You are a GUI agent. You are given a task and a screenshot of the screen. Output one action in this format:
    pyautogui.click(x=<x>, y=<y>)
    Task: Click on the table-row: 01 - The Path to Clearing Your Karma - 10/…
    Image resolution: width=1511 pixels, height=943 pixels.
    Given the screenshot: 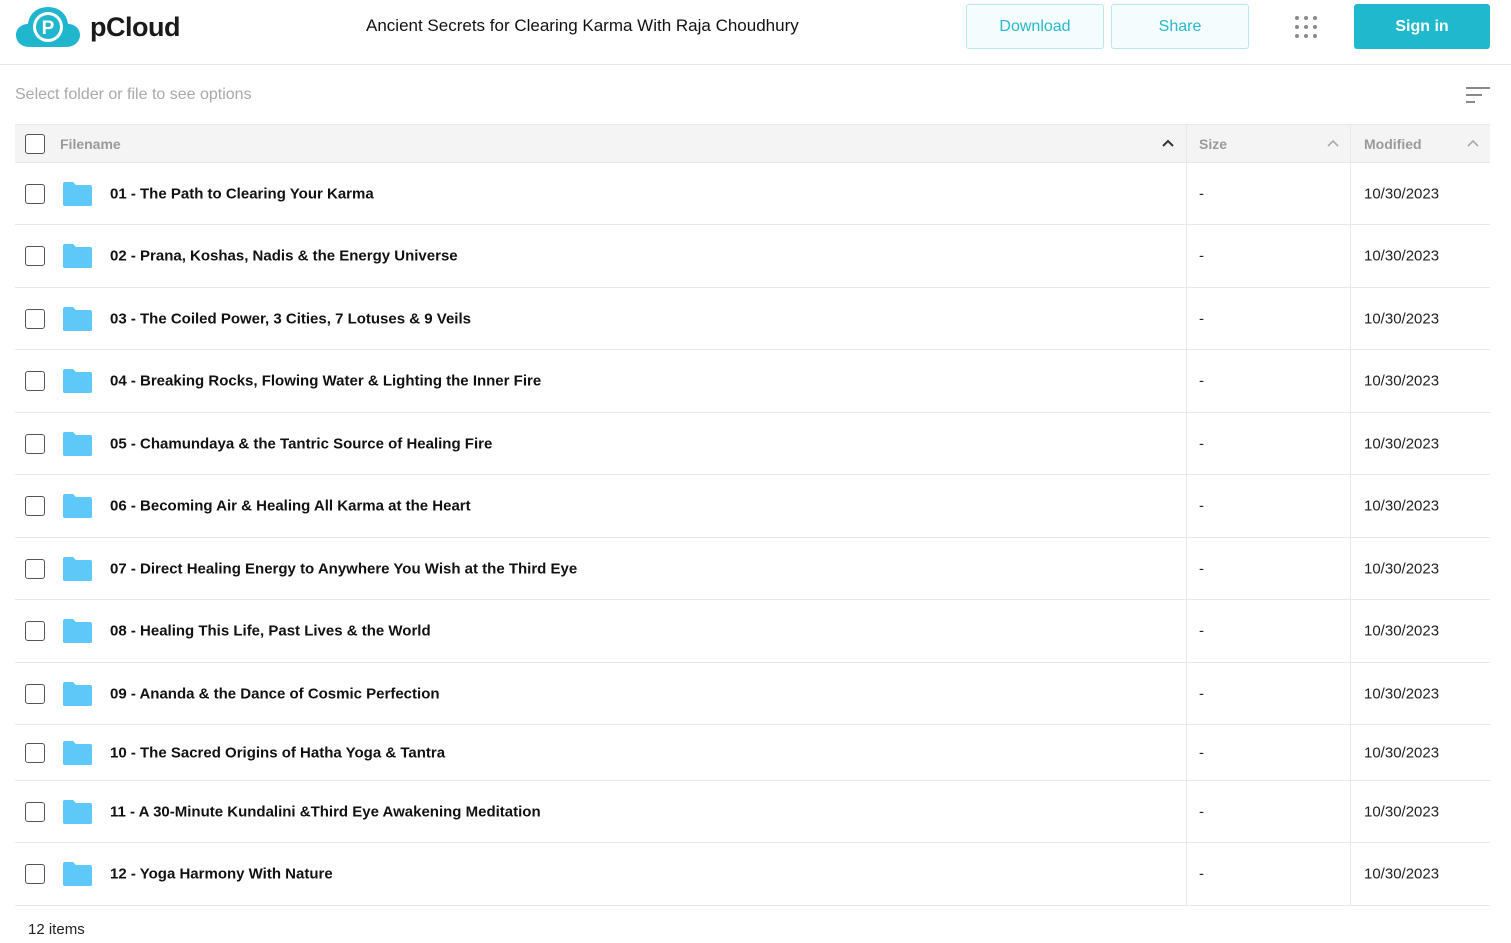 What is the action you would take?
    pyautogui.click(x=752, y=194)
    